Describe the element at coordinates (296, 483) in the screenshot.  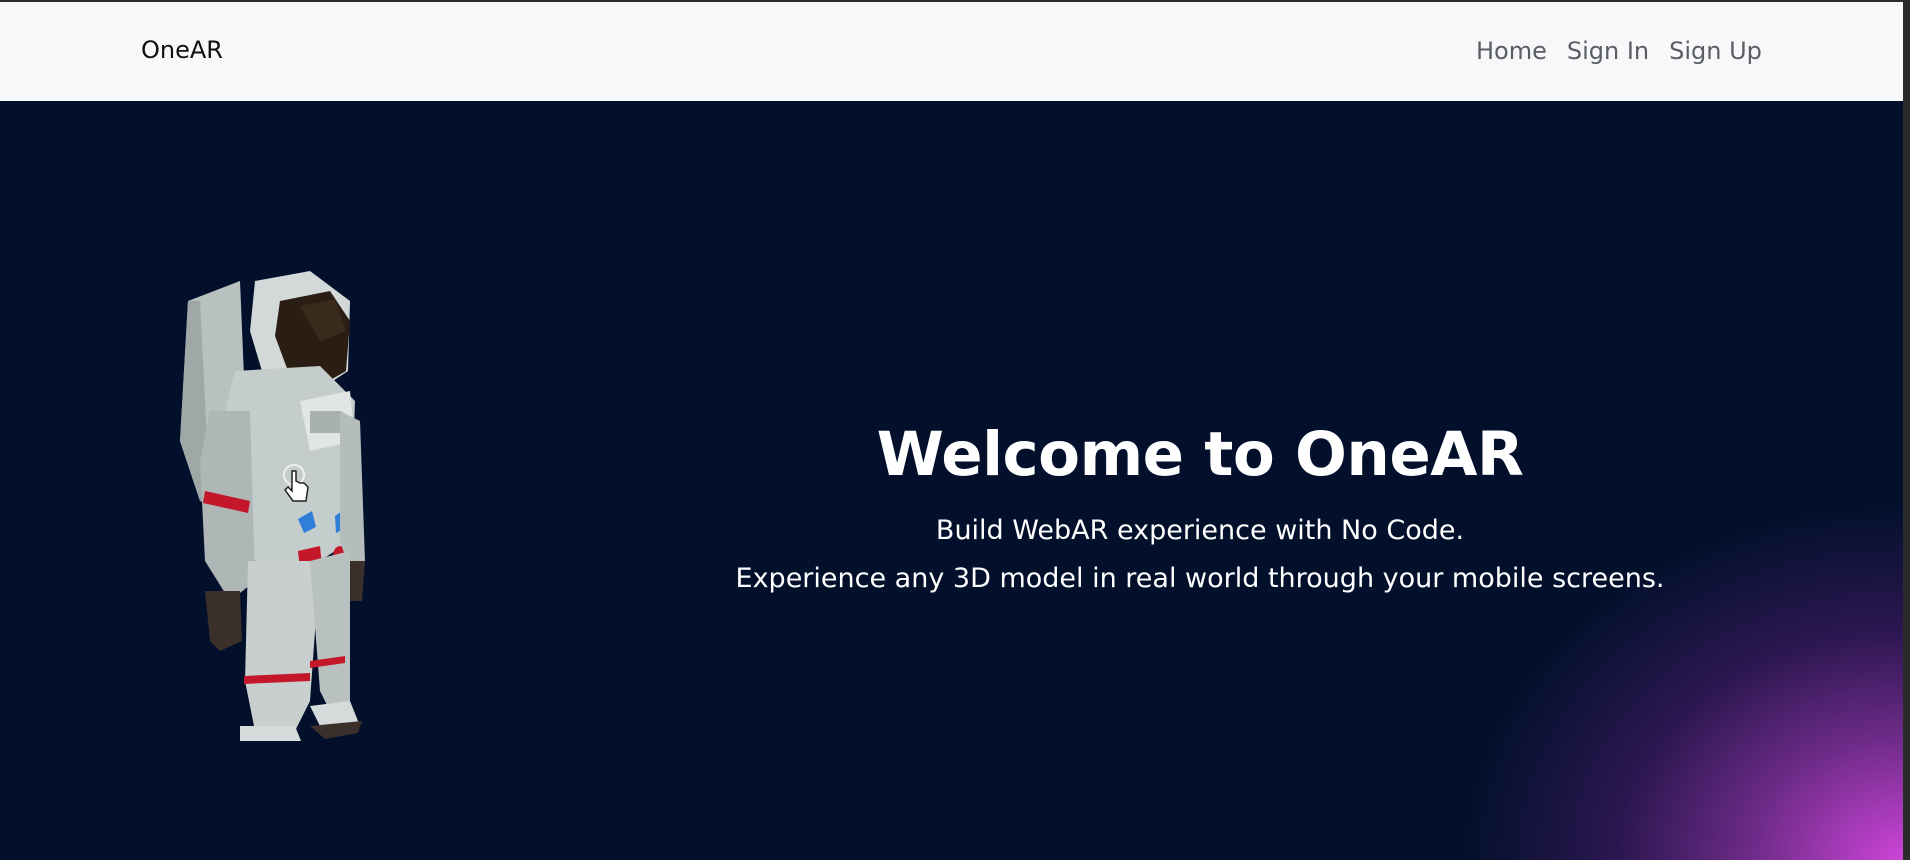
I see `hand-pointer-icon` at that location.